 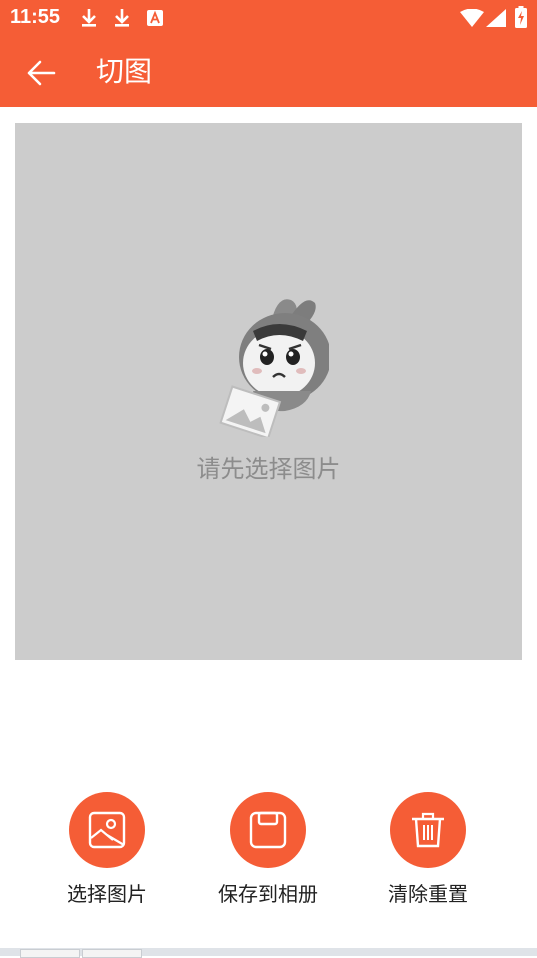 What do you see at coordinates (124, 71) in the screenshot?
I see `page-title: 切图` at bounding box center [124, 71].